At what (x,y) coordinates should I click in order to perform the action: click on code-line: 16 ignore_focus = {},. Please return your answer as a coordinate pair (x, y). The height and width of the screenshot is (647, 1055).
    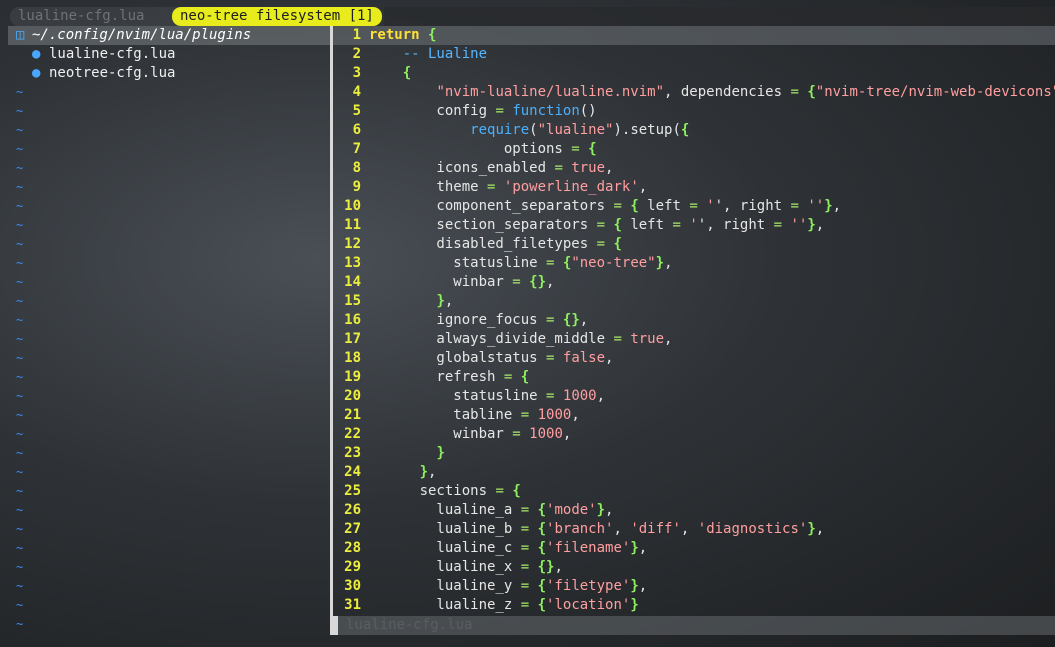
    Looking at the image, I should click on (694, 320).